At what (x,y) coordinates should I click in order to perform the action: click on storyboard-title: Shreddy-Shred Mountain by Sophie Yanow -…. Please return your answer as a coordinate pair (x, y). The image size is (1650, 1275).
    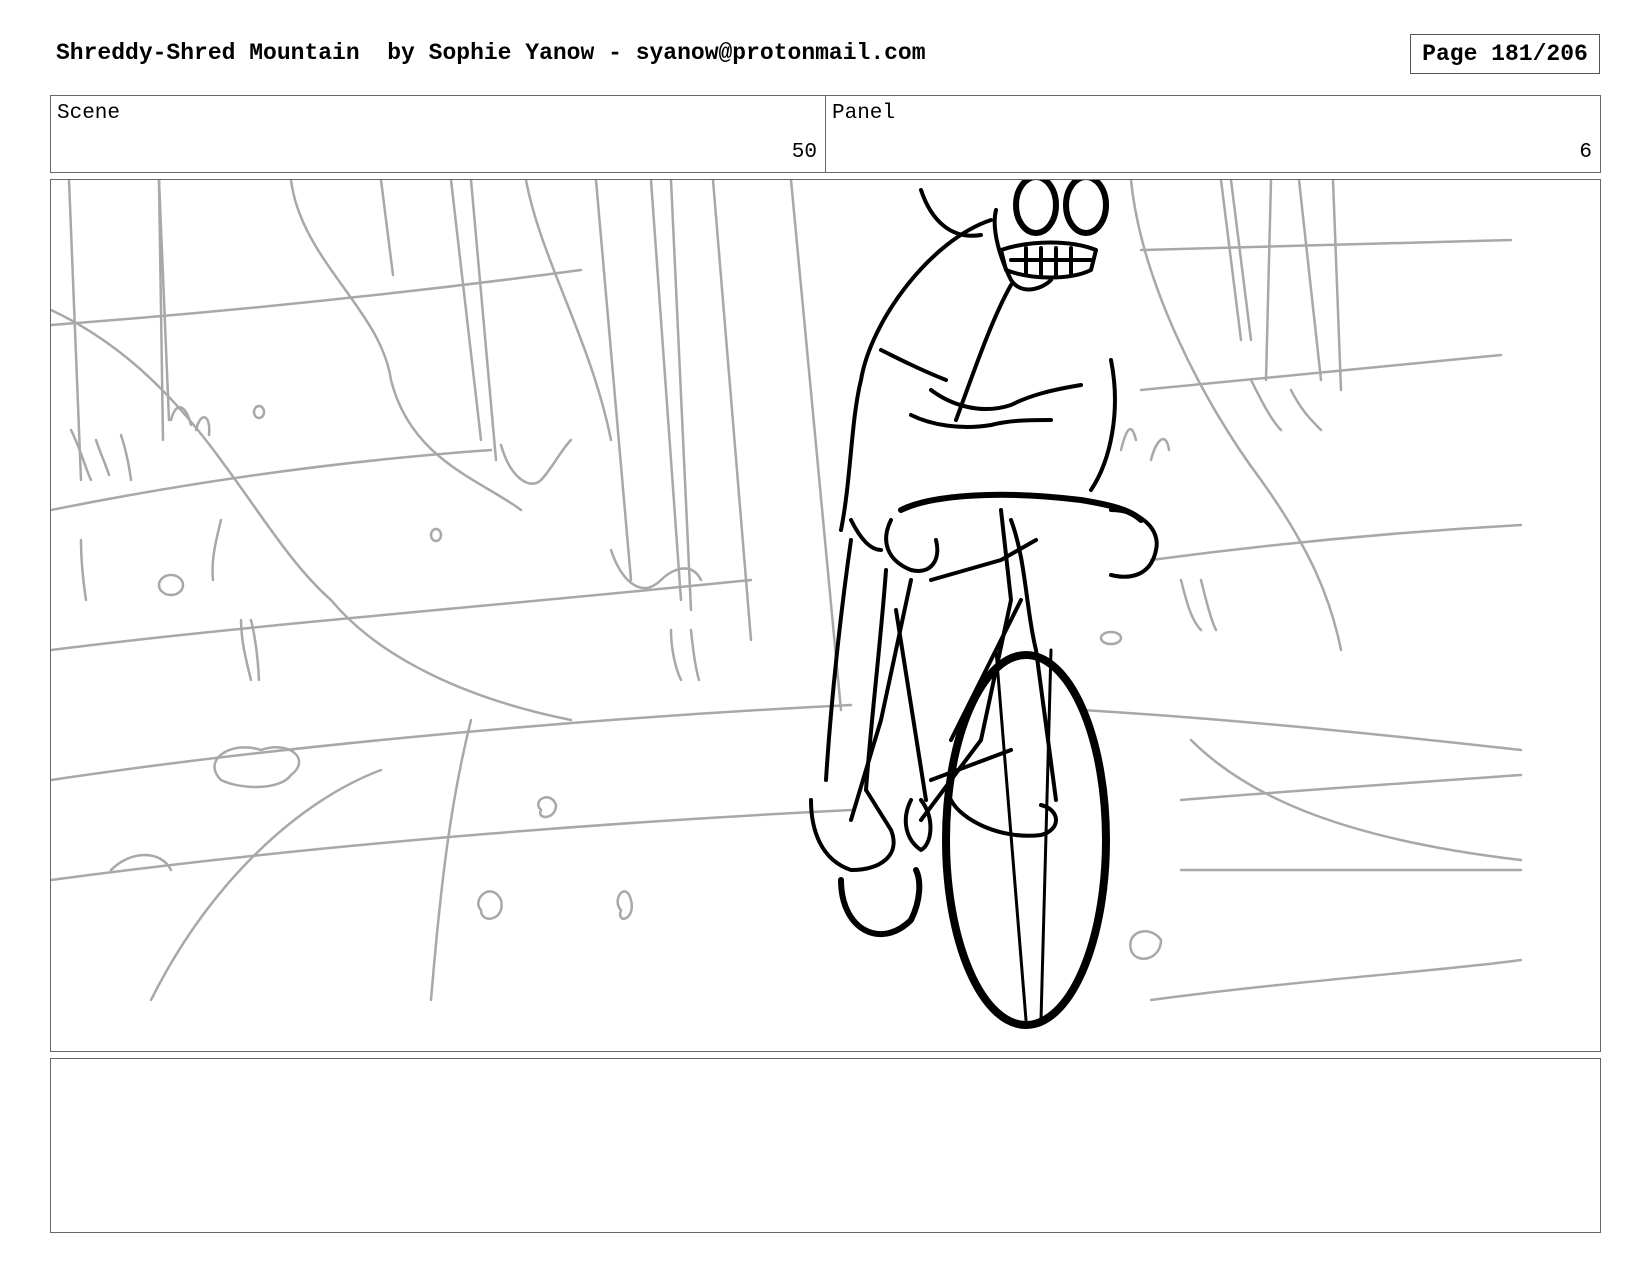
    Looking at the image, I should click on (491, 53).